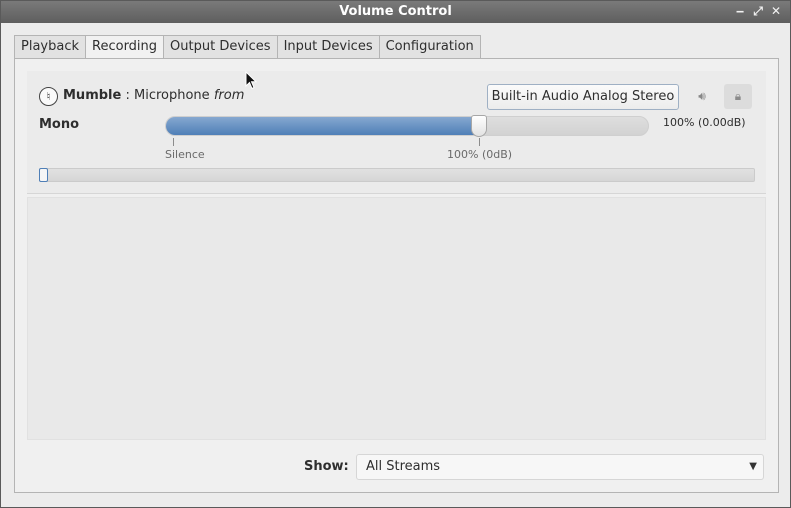  What do you see at coordinates (403, 466) in the screenshot?
I see `show-filter-value: All Streams` at bounding box center [403, 466].